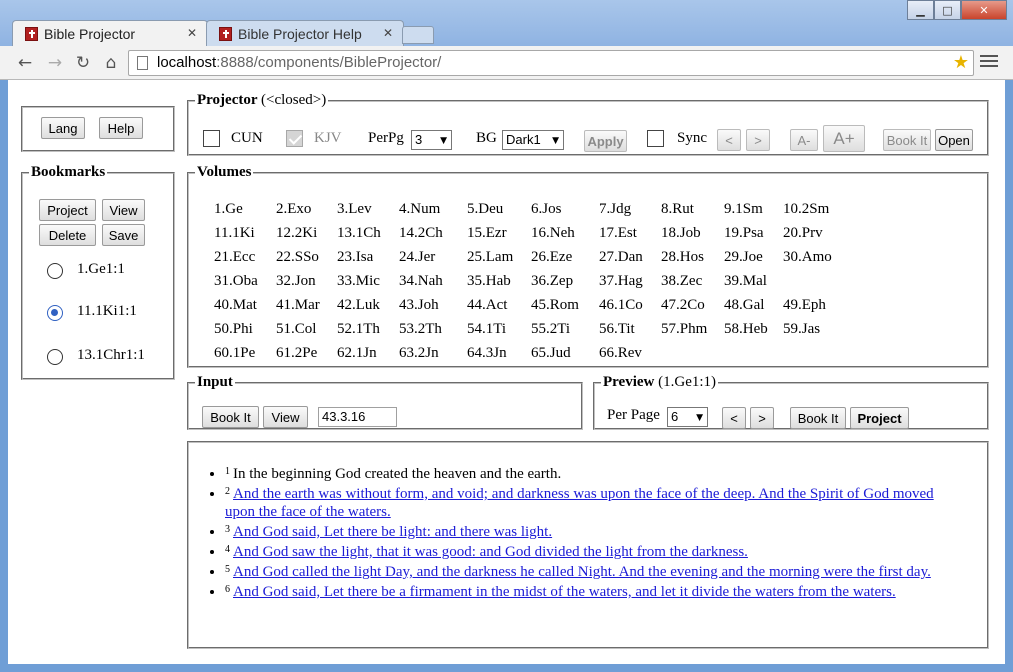 The height and width of the screenshot is (672, 1013). What do you see at coordinates (844, 138) in the screenshot?
I see `font-larger-button: A+` at bounding box center [844, 138].